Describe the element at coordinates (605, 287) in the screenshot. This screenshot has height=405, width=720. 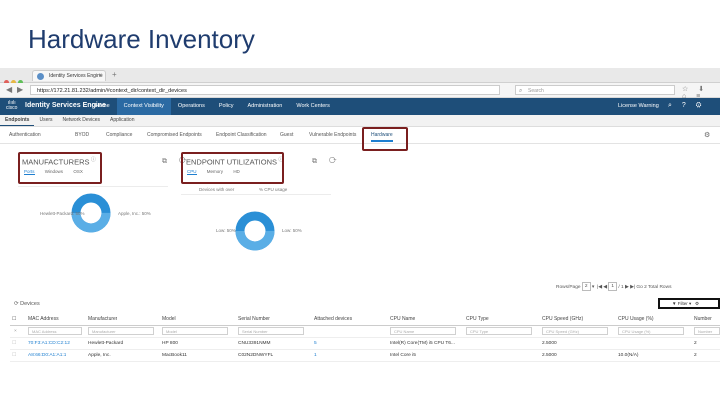
I see `prev-page-icon: ◀` at that location.